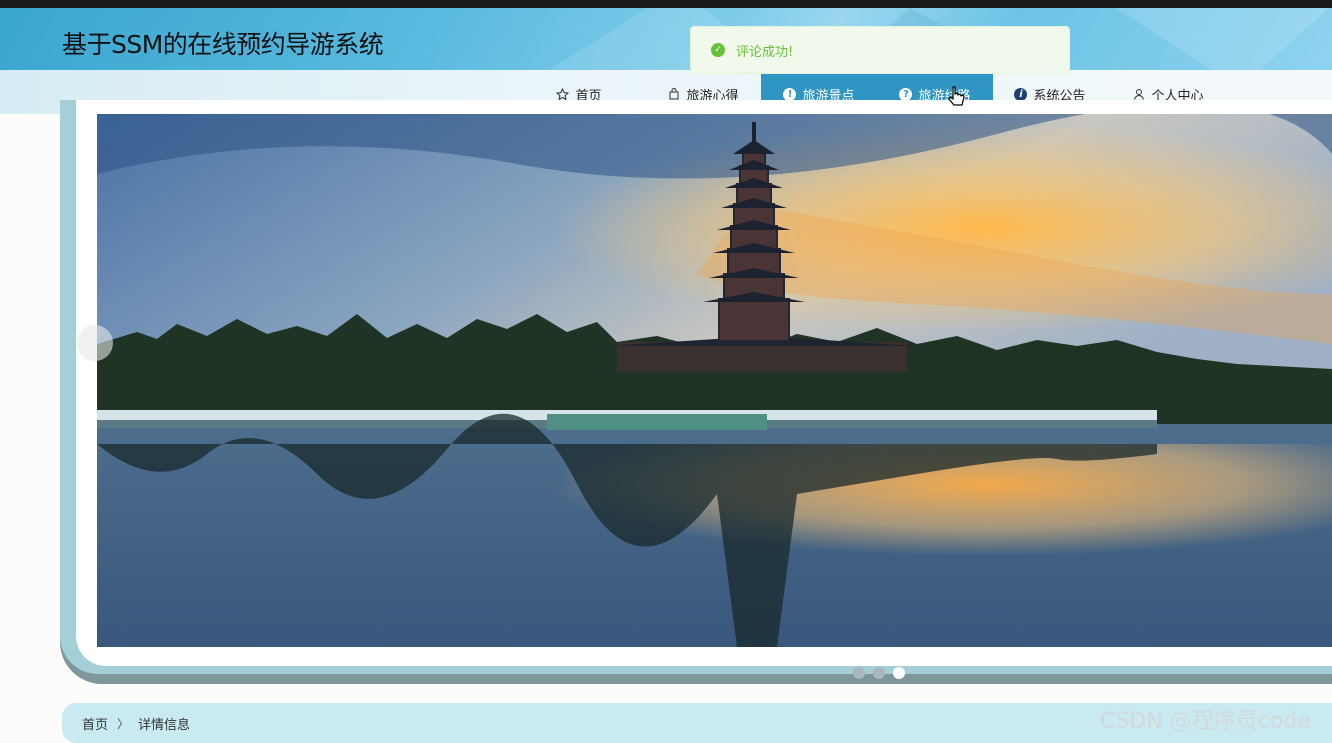  Describe the element at coordinates (95, 723) in the screenshot. I see `breadcrumb-home: 首页` at that location.